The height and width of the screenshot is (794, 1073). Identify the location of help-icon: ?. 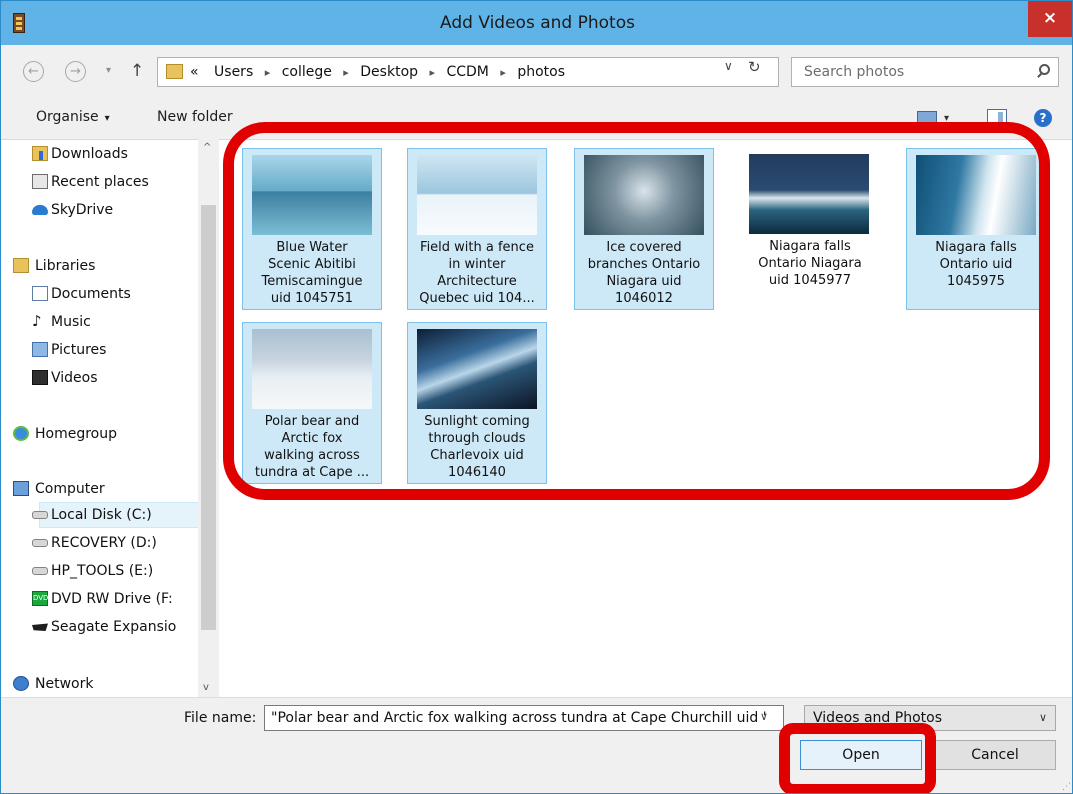
(1043, 118).